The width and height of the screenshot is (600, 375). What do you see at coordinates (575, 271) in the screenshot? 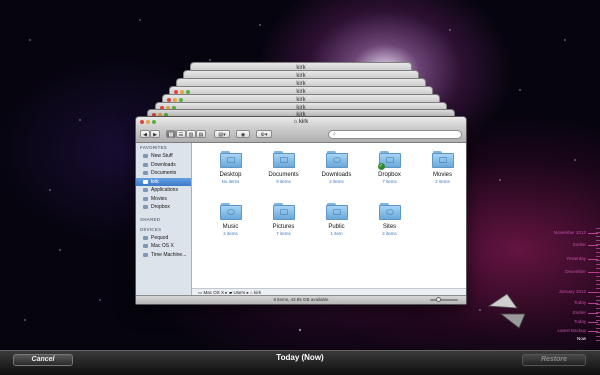
I see `timeline-label: December` at bounding box center [575, 271].